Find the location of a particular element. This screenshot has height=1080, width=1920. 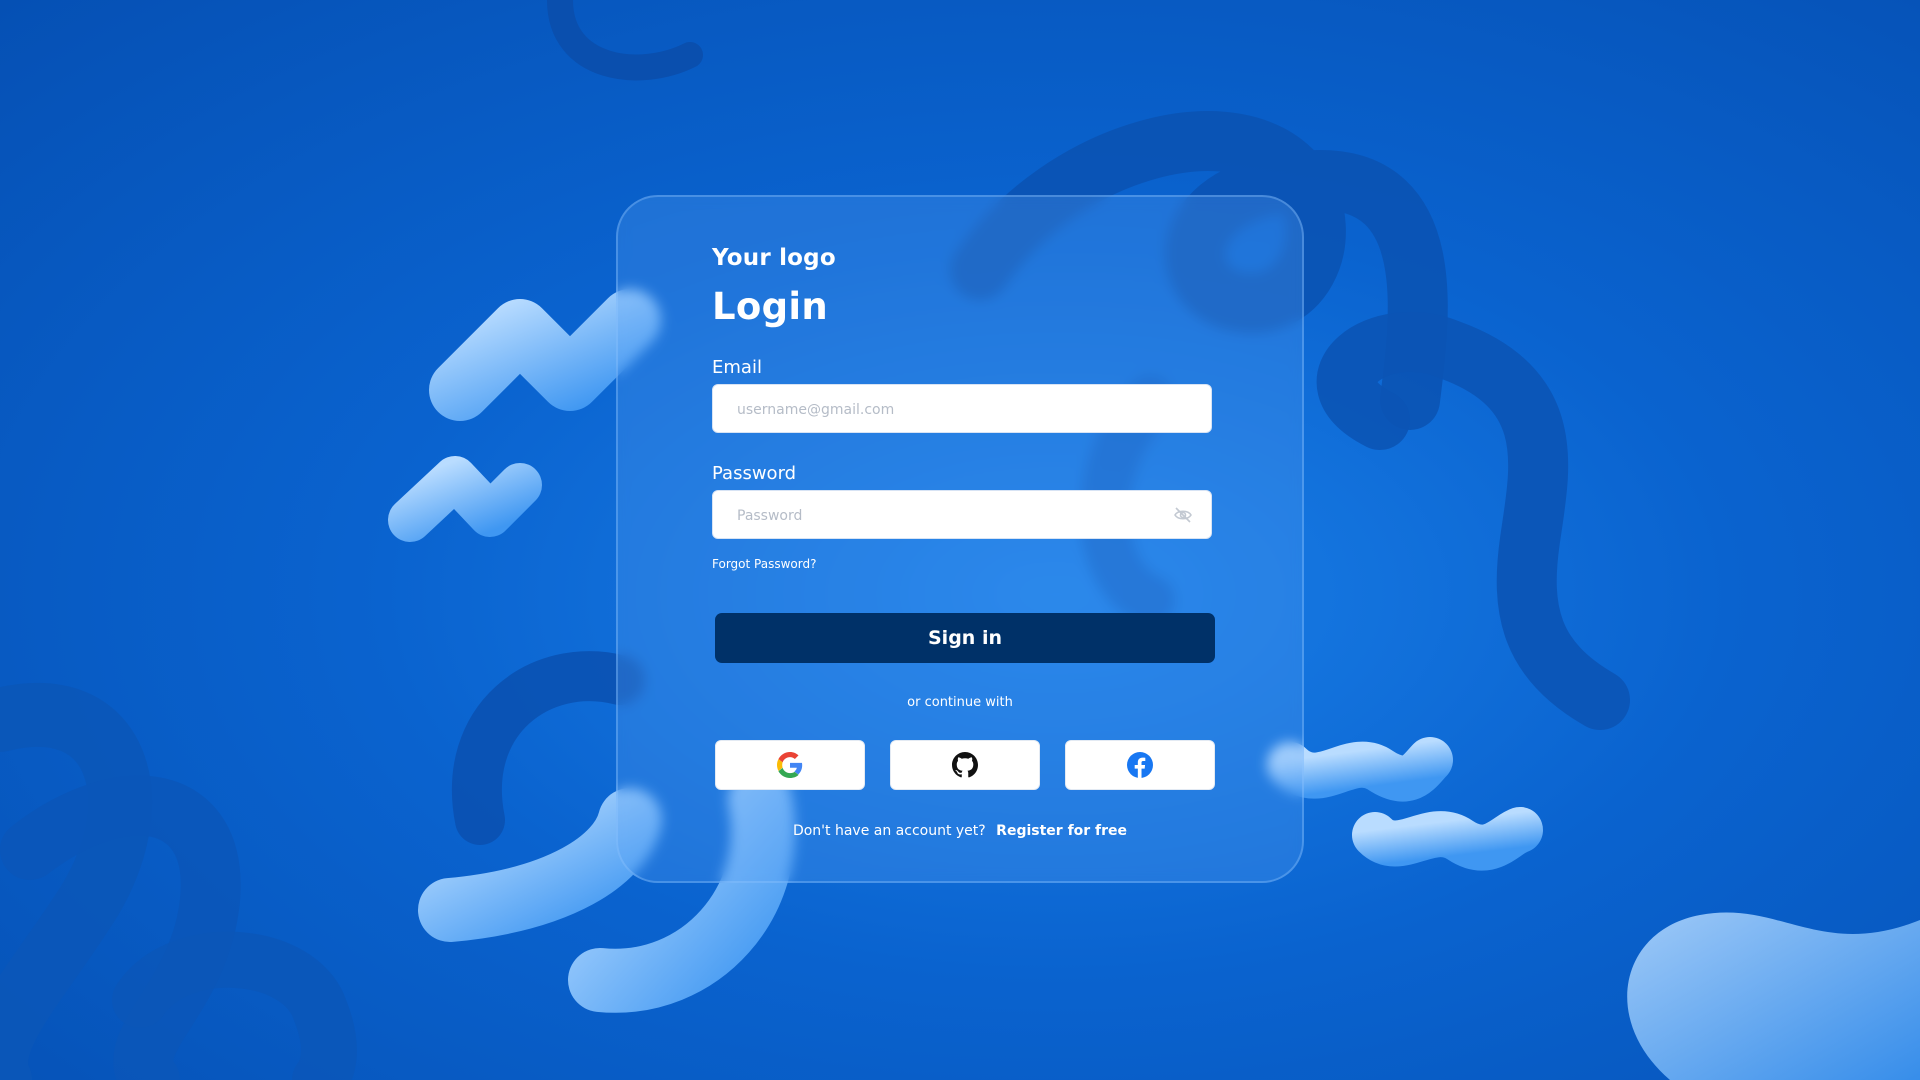

facebook-icon is located at coordinates (1140, 765).